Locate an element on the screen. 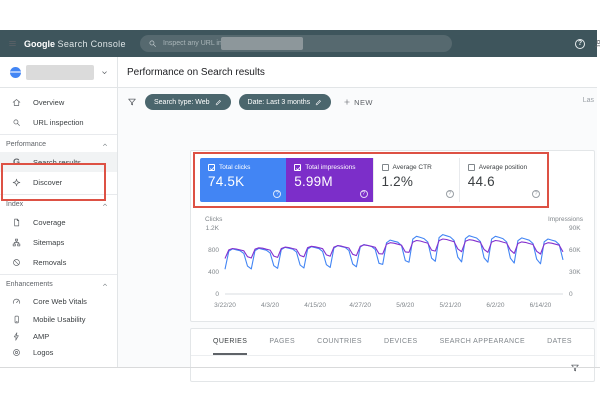  svg-text: 30K is located at coordinates (575, 272).